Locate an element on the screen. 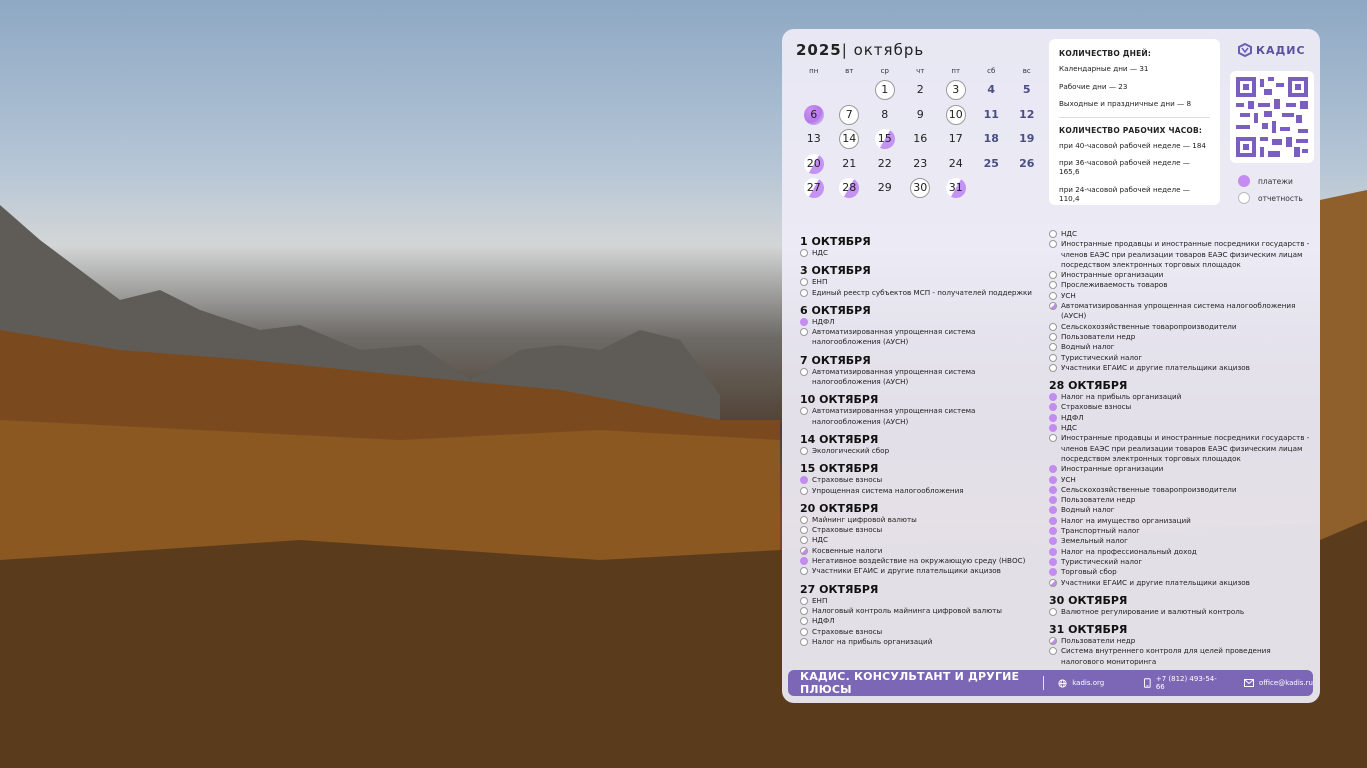 This screenshot has width=1367, height=768. day-cell: 8 is located at coordinates (885, 115).